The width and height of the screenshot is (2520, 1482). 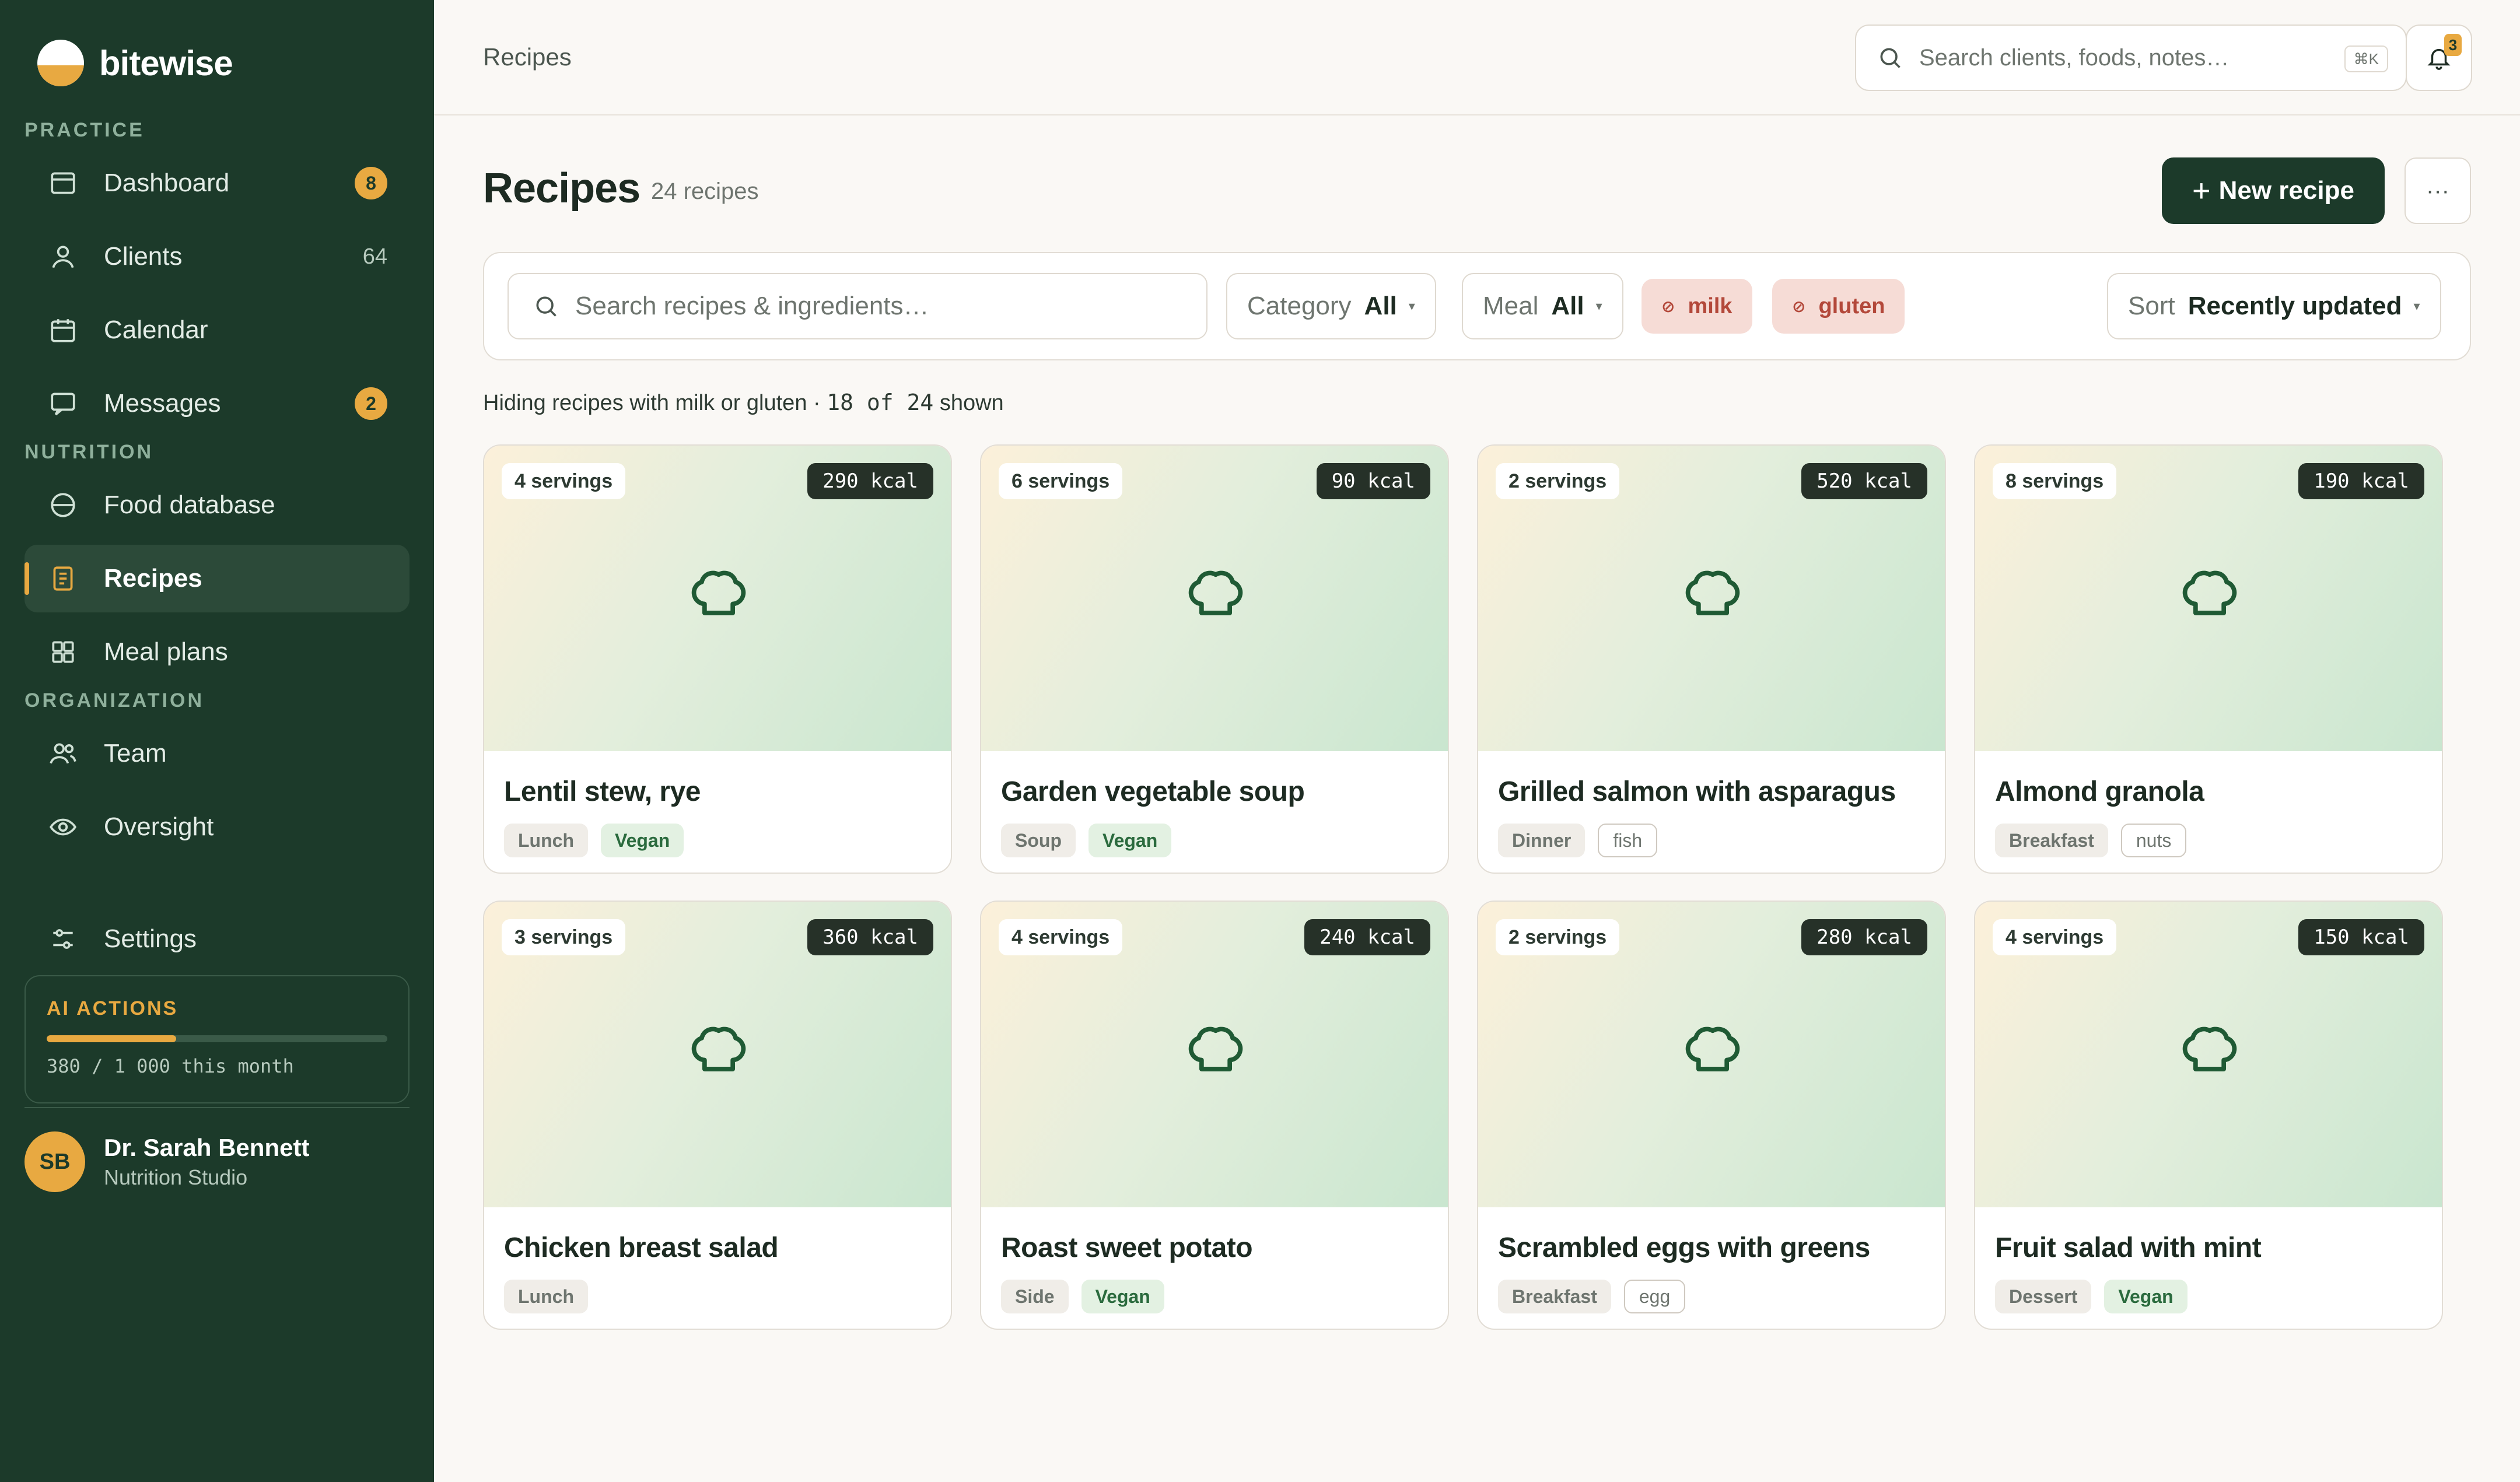 I want to click on message-icon, so click(x=63, y=403).